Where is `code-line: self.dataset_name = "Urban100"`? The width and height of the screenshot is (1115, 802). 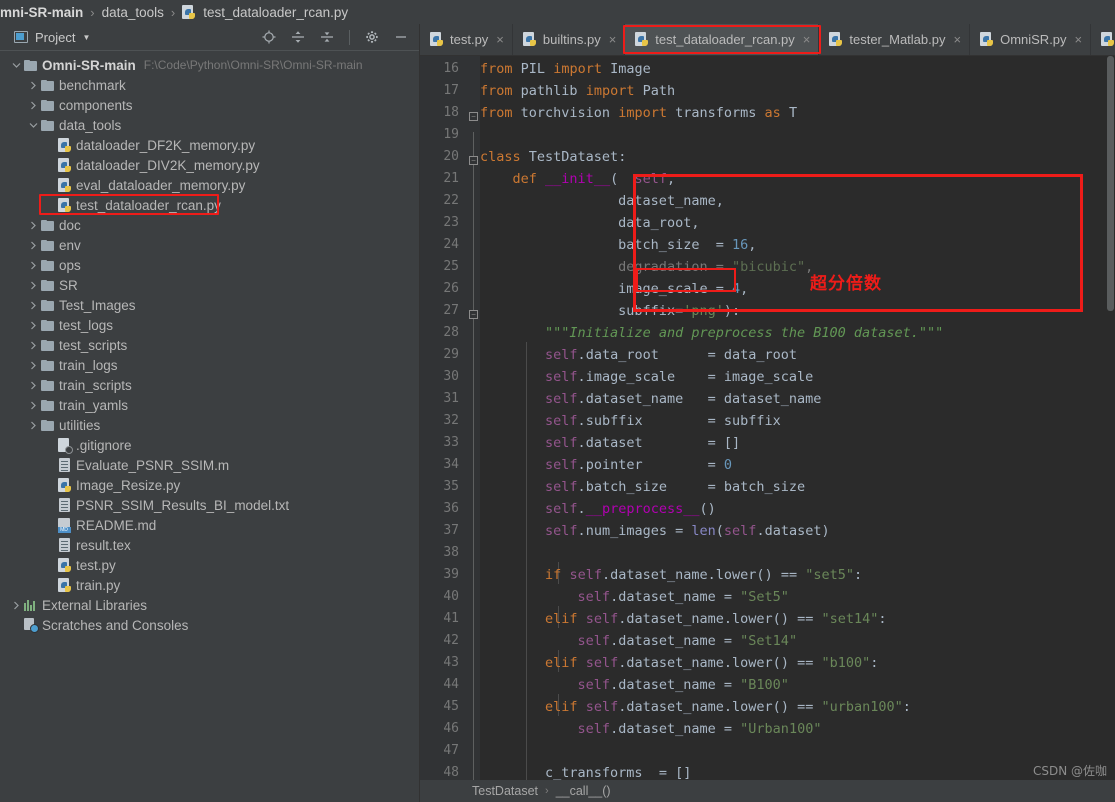 code-line: self.dataset_name = "Urban100" is located at coordinates (651, 729).